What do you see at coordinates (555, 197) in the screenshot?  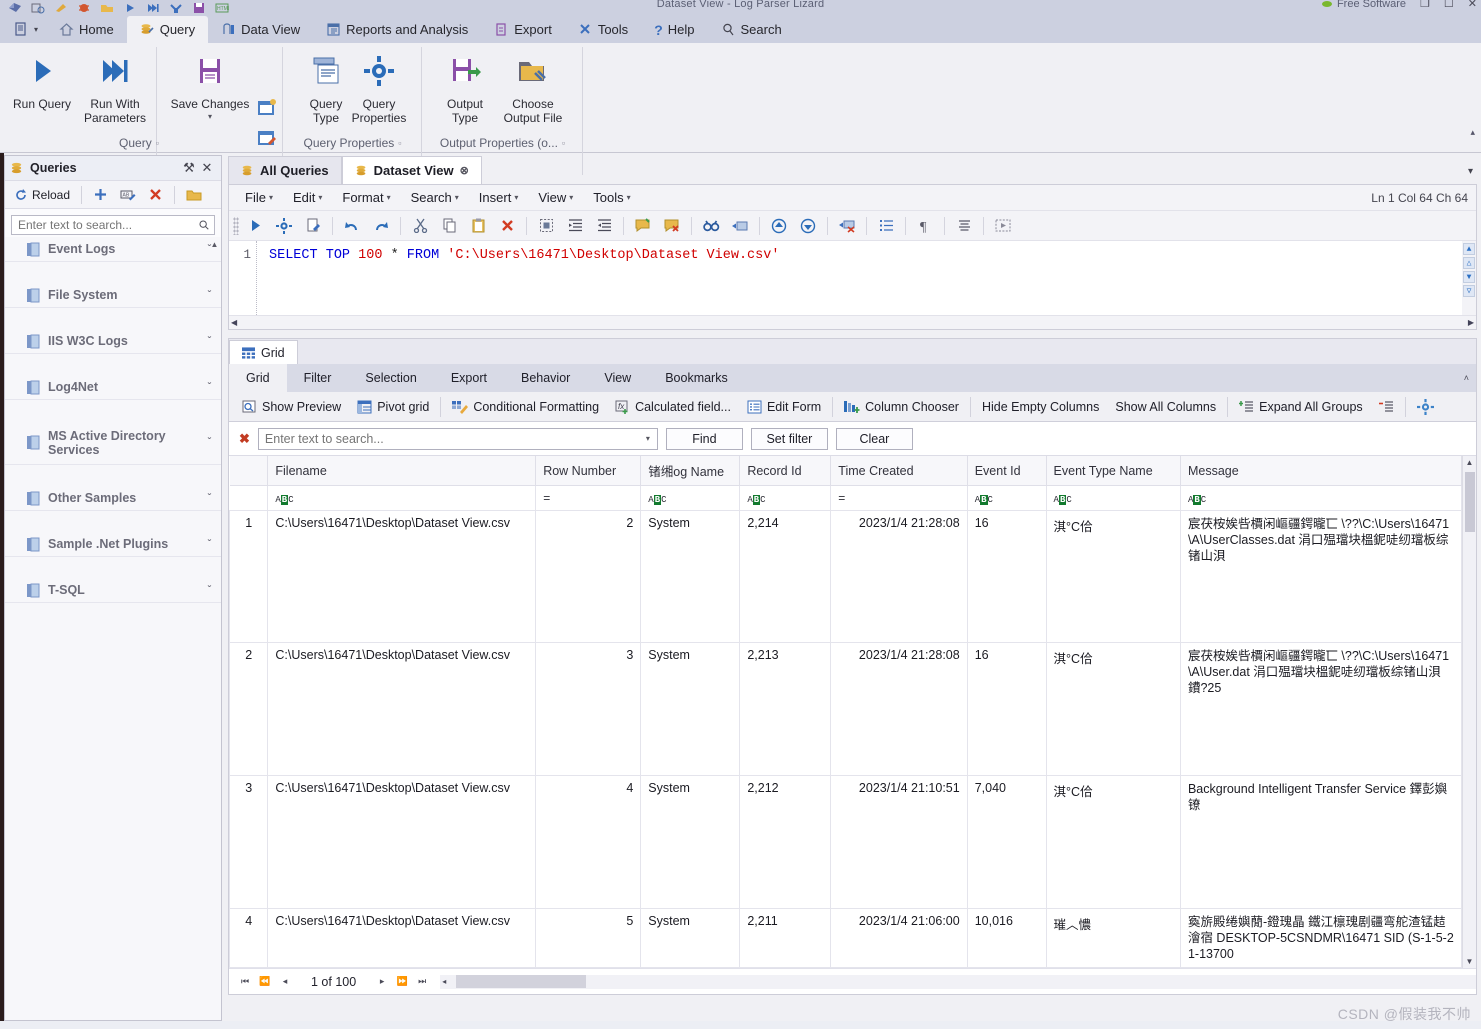 I see `editor-menu-view: View ▾` at bounding box center [555, 197].